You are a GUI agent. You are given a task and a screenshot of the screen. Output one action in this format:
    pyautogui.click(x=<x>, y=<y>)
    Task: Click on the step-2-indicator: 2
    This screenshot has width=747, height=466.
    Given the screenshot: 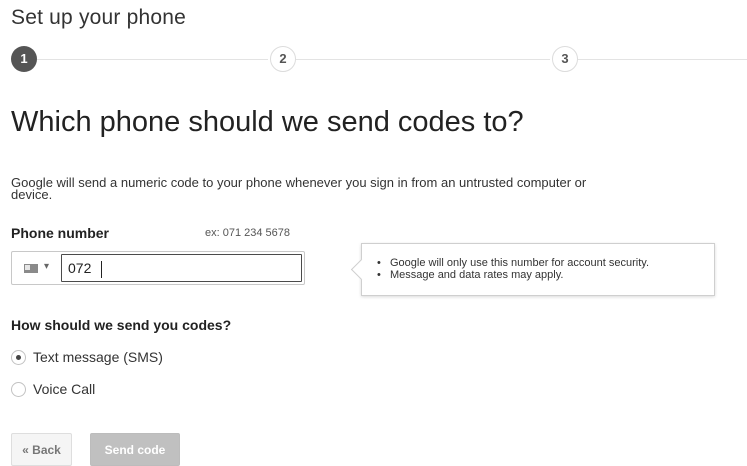 What is the action you would take?
    pyautogui.click(x=283, y=59)
    